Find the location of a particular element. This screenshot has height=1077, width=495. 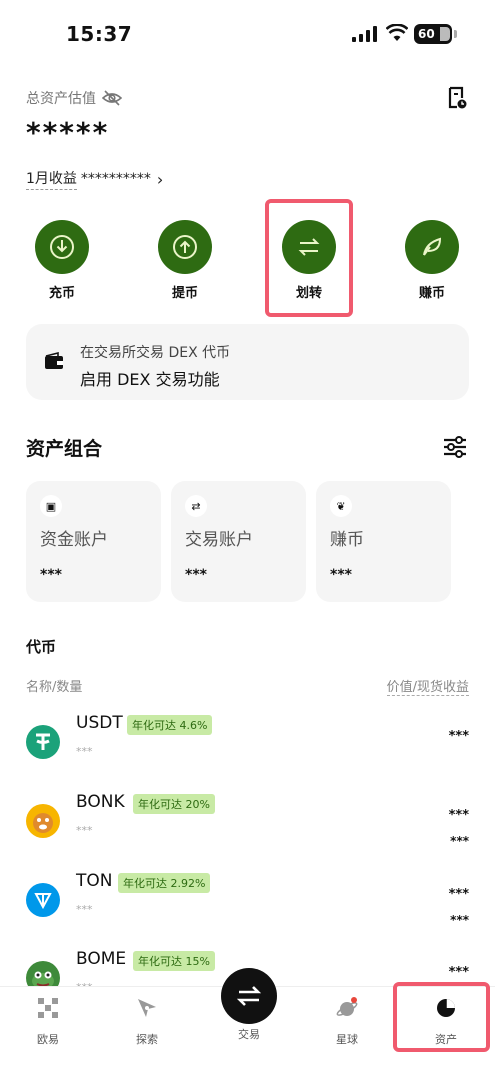

wifi-icon is located at coordinates (397, 32).